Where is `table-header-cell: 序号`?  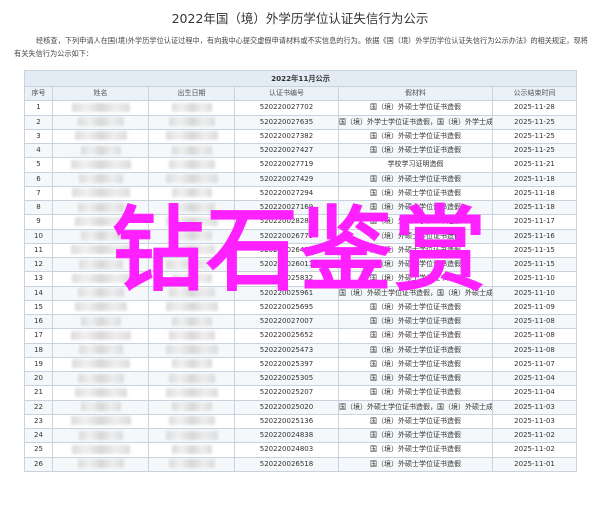
table-header-cell: 序号 is located at coordinates (38, 93).